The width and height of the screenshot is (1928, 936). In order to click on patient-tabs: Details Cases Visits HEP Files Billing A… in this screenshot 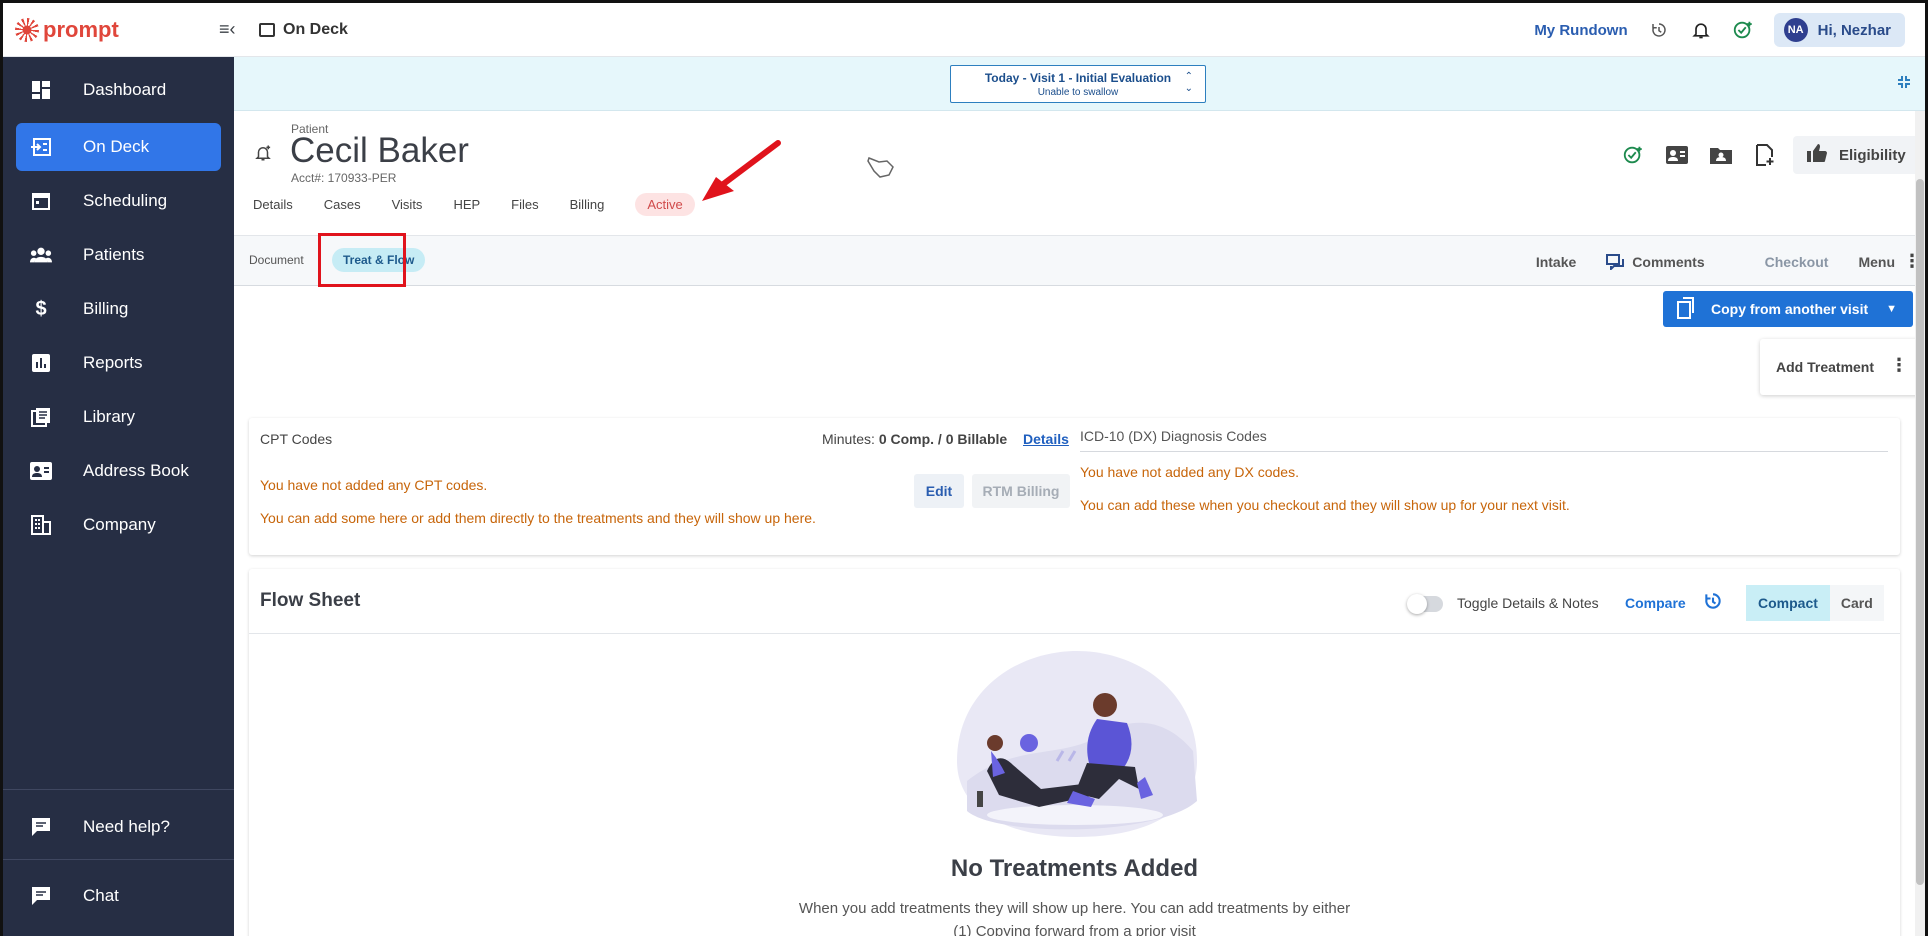, I will do `click(489, 204)`.